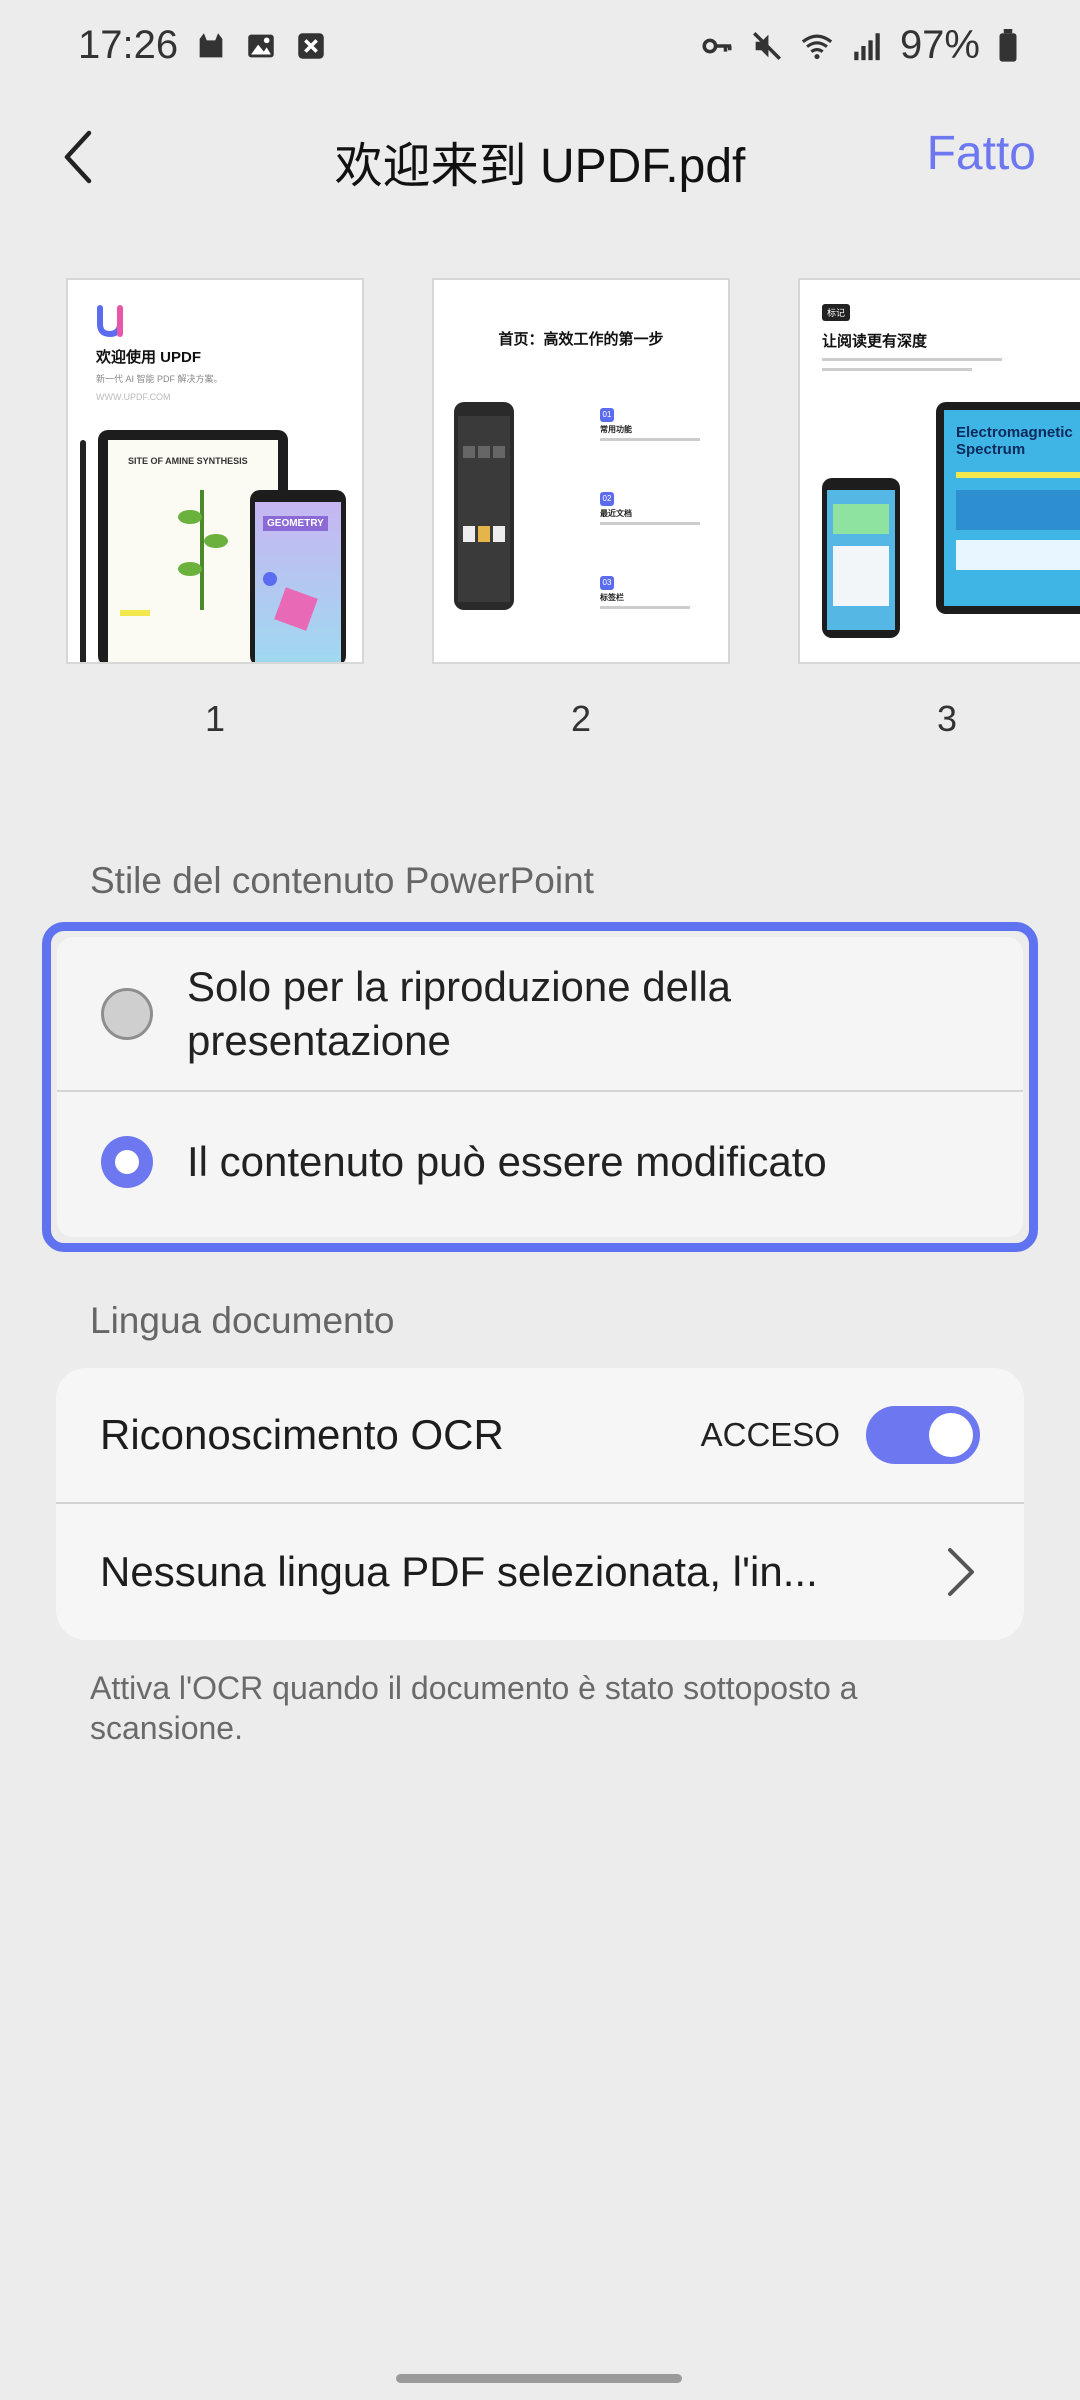  Describe the element at coordinates (875, 341) in the screenshot. I see `thumbnail-heading: 让阅读更有深度` at that location.